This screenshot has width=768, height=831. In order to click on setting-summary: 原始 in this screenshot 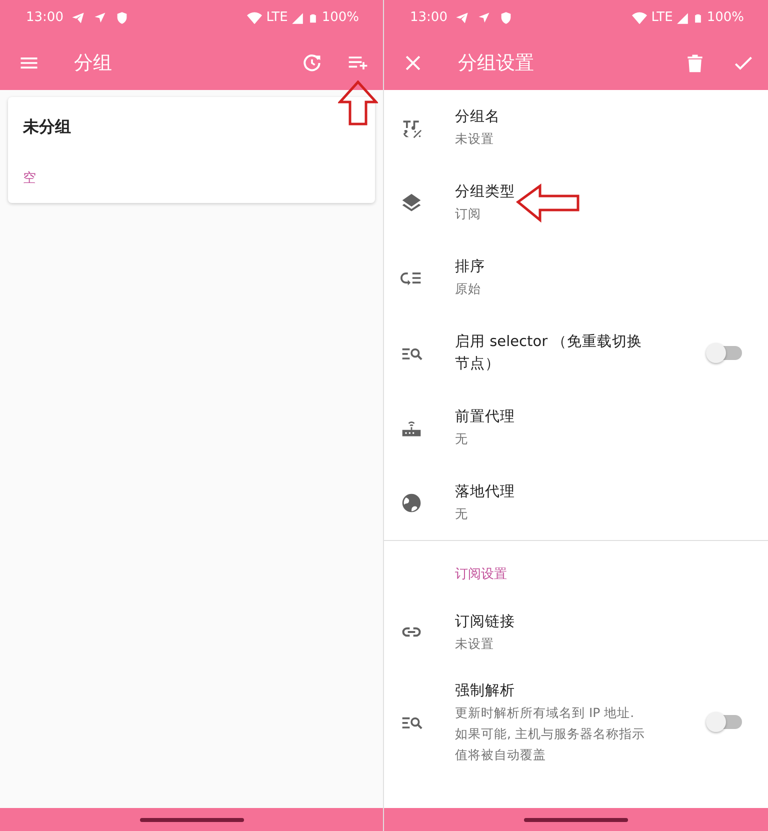, I will do `click(468, 289)`.